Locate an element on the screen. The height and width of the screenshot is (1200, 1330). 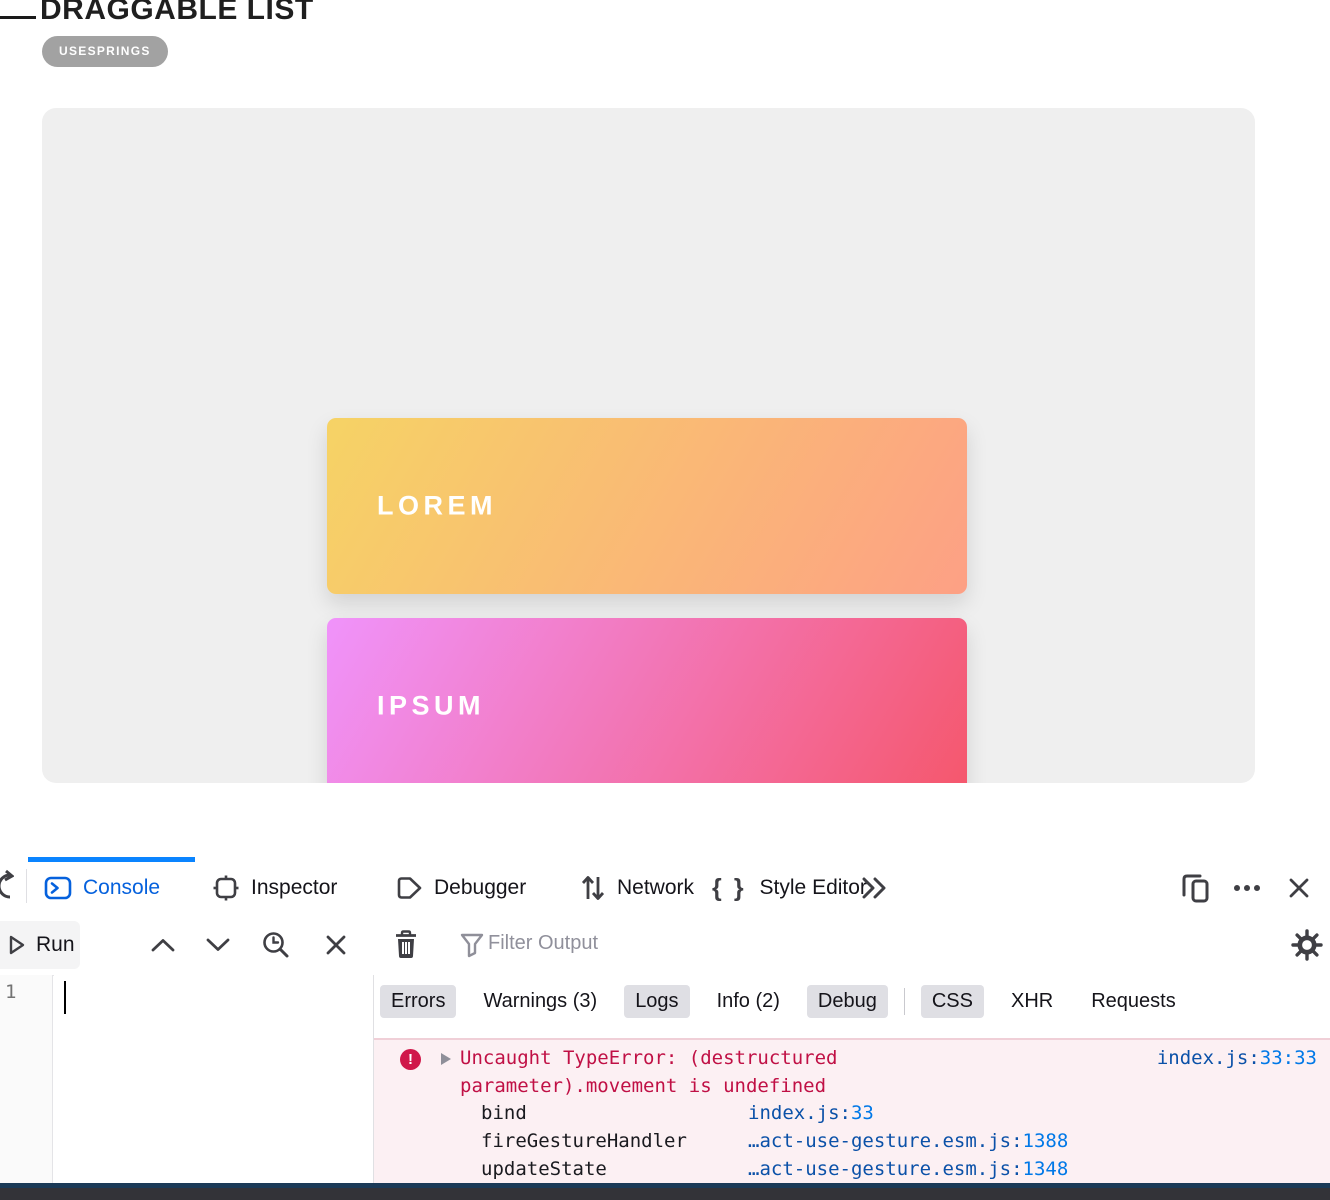
page-title: DRAGGABLE LIST is located at coordinates (177, 13).